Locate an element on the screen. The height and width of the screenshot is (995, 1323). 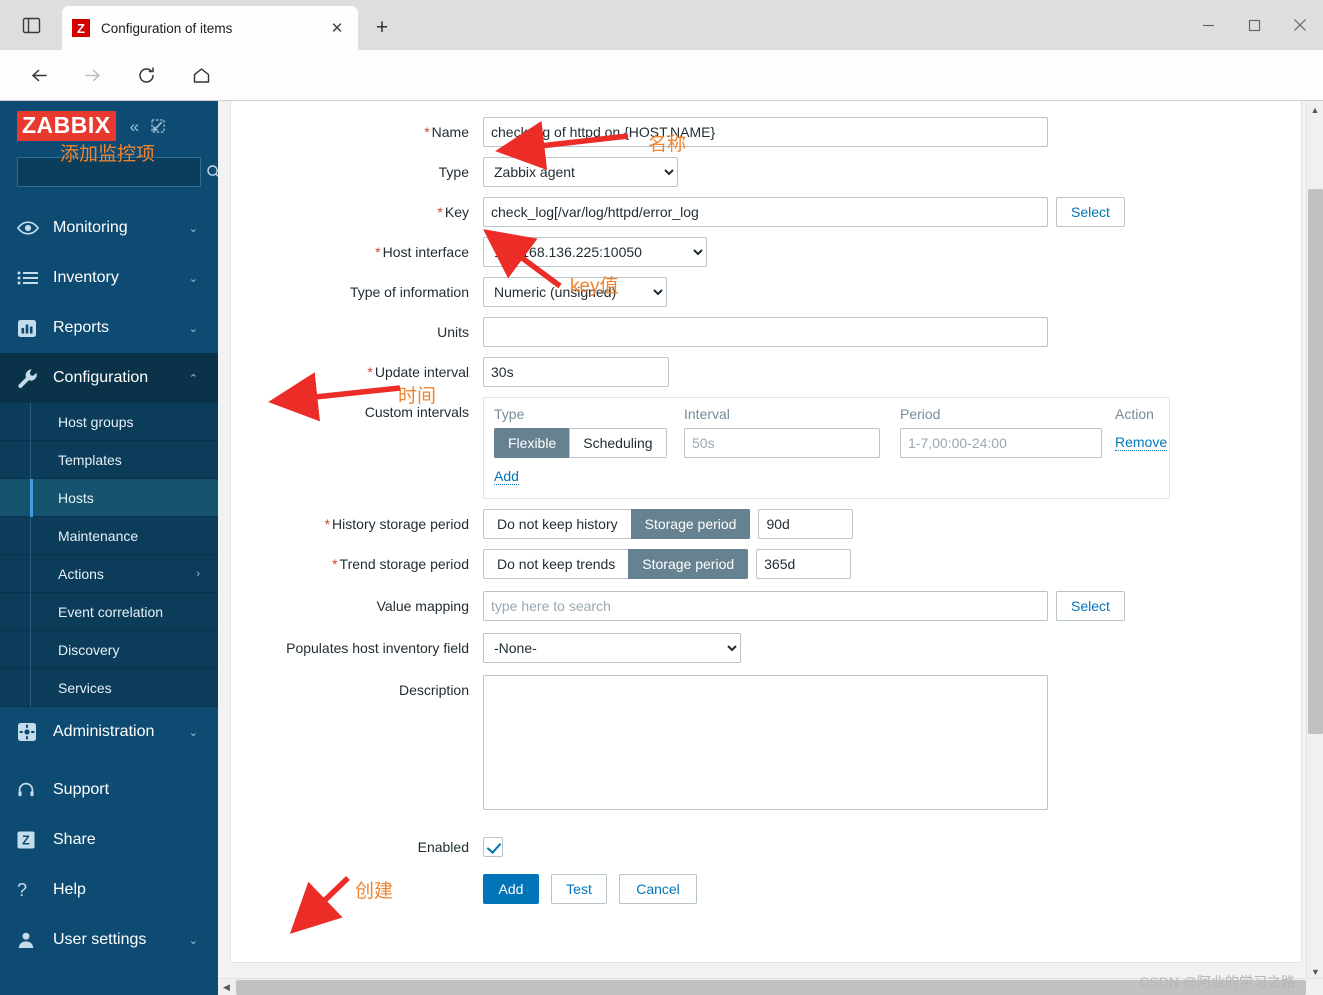
sidebar-item-actions: Actions › is located at coordinates (109, 574).